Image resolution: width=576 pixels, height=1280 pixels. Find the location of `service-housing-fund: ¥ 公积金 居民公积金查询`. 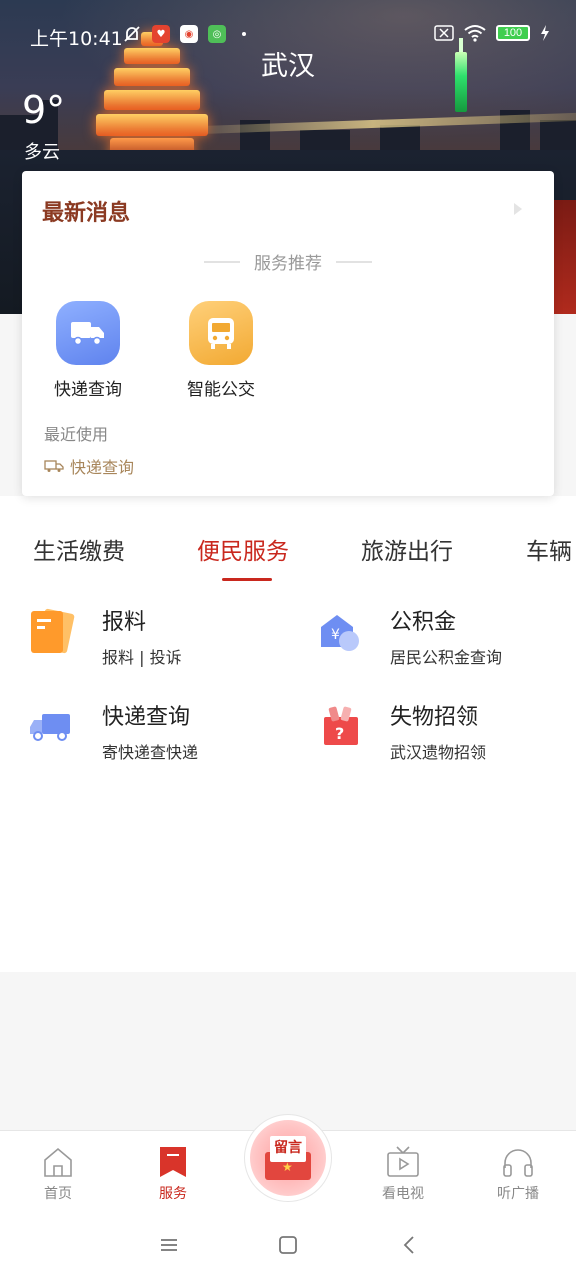

service-housing-fund: ¥ 公积金 居民公积金查询 is located at coordinates (408, 636).